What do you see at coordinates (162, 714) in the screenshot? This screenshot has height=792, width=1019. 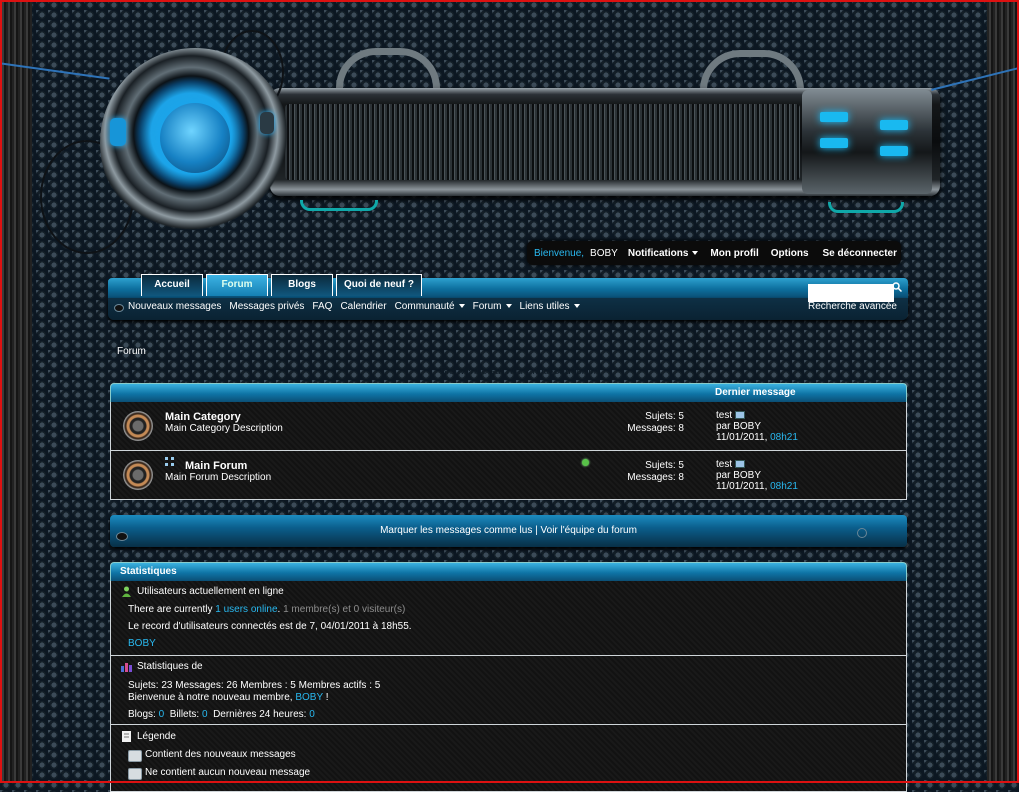 I see `blogs-count: 0` at bounding box center [162, 714].